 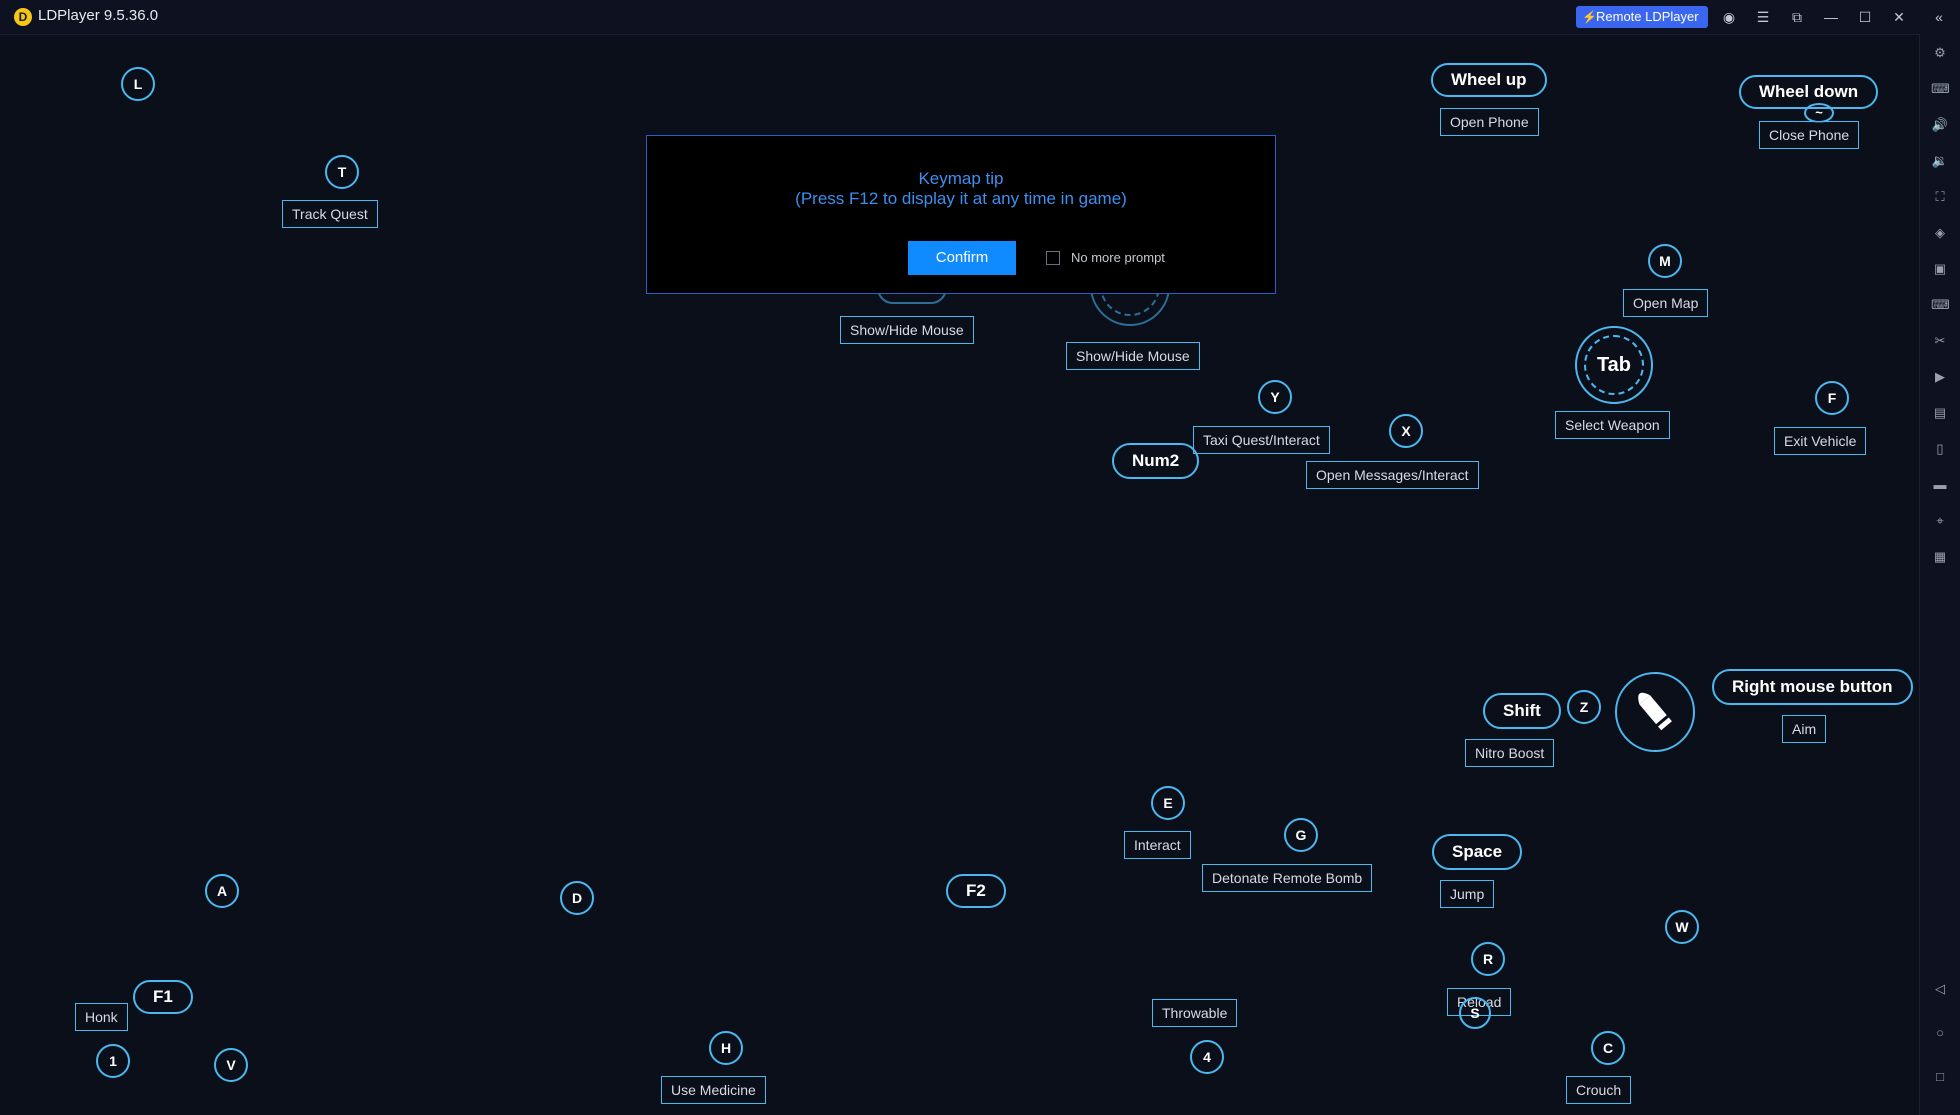 I want to click on cut-icon: ✂, so click(x=1940, y=341).